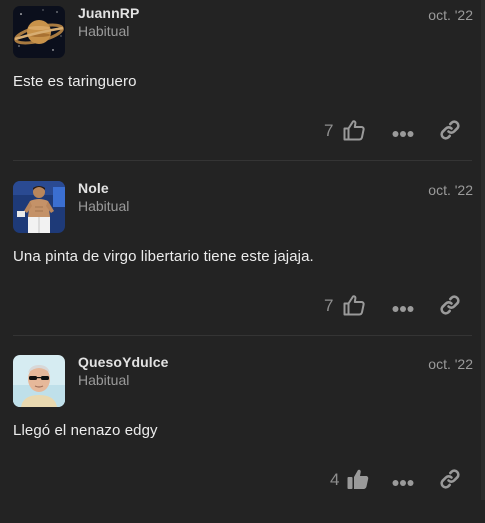 The width and height of the screenshot is (485, 523). What do you see at coordinates (335, 479) in the screenshot?
I see `like-count: 4` at bounding box center [335, 479].